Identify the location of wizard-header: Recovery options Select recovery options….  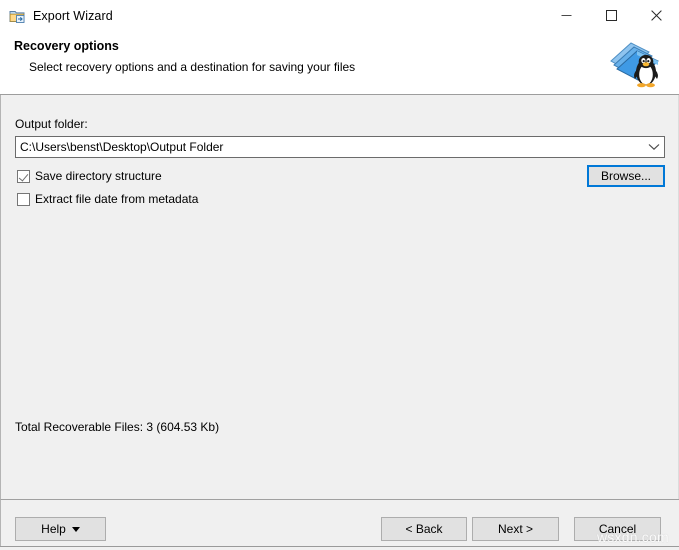
(339, 63).